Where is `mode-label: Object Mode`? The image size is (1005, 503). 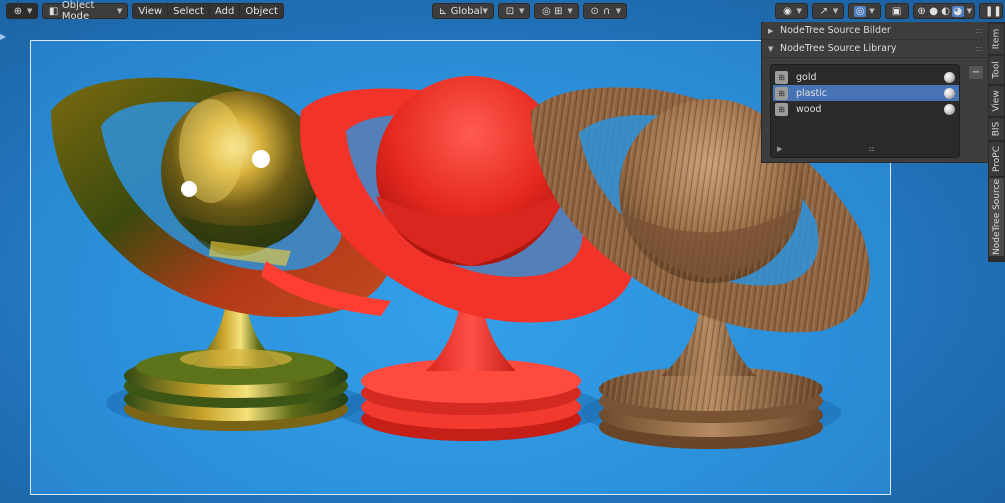 mode-label: Object Mode is located at coordinates (78, 11).